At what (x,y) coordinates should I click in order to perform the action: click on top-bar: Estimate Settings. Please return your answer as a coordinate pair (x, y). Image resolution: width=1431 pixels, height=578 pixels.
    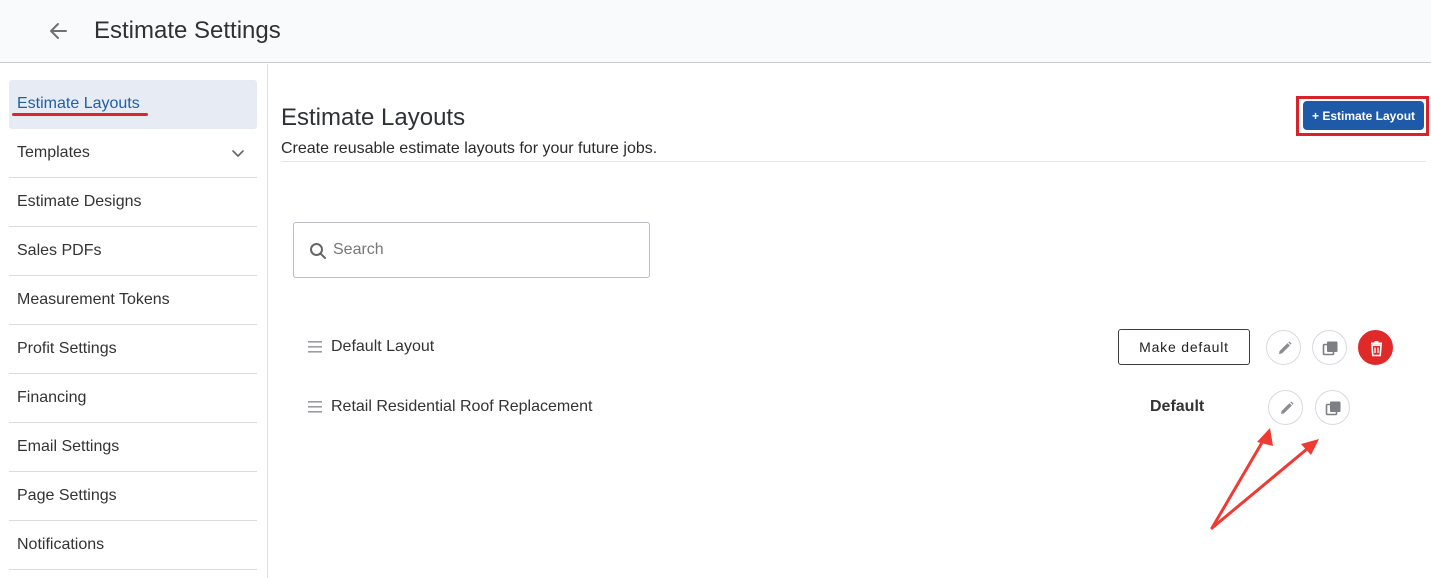
    Looking at the image, I should click on (715, 31).